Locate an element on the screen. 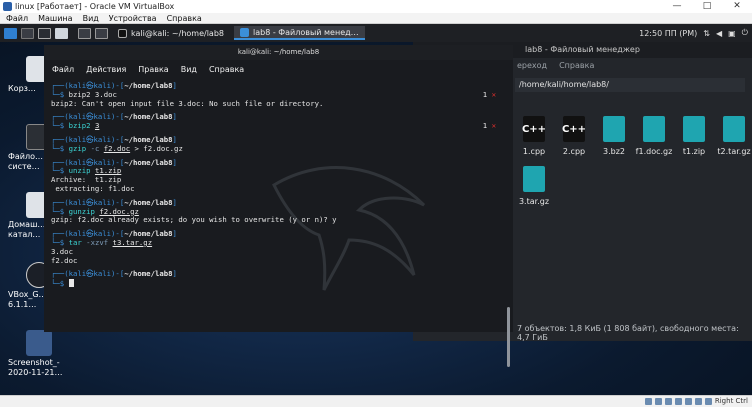 Image resolution: width=752 pixels, height=407 pixels. term-menu-edit: Правка is located at coordinates (153, 69).